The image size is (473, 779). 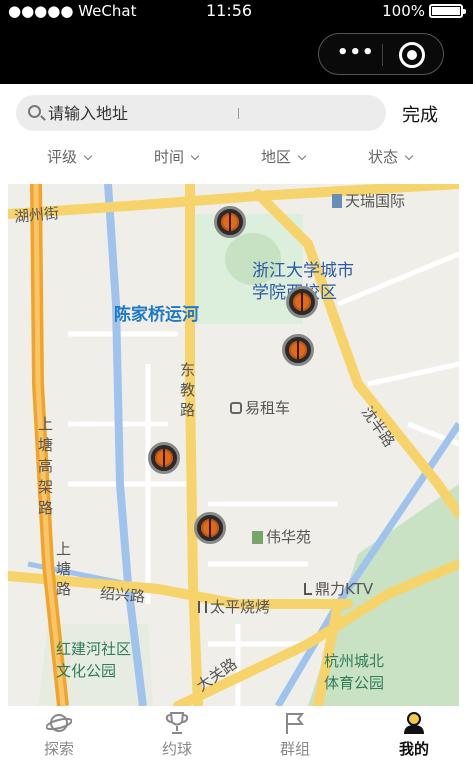 What do you see at coordinates (202, 607) in the screenshot?
I see `restaurant-icon` at bounding box center [202, 607].